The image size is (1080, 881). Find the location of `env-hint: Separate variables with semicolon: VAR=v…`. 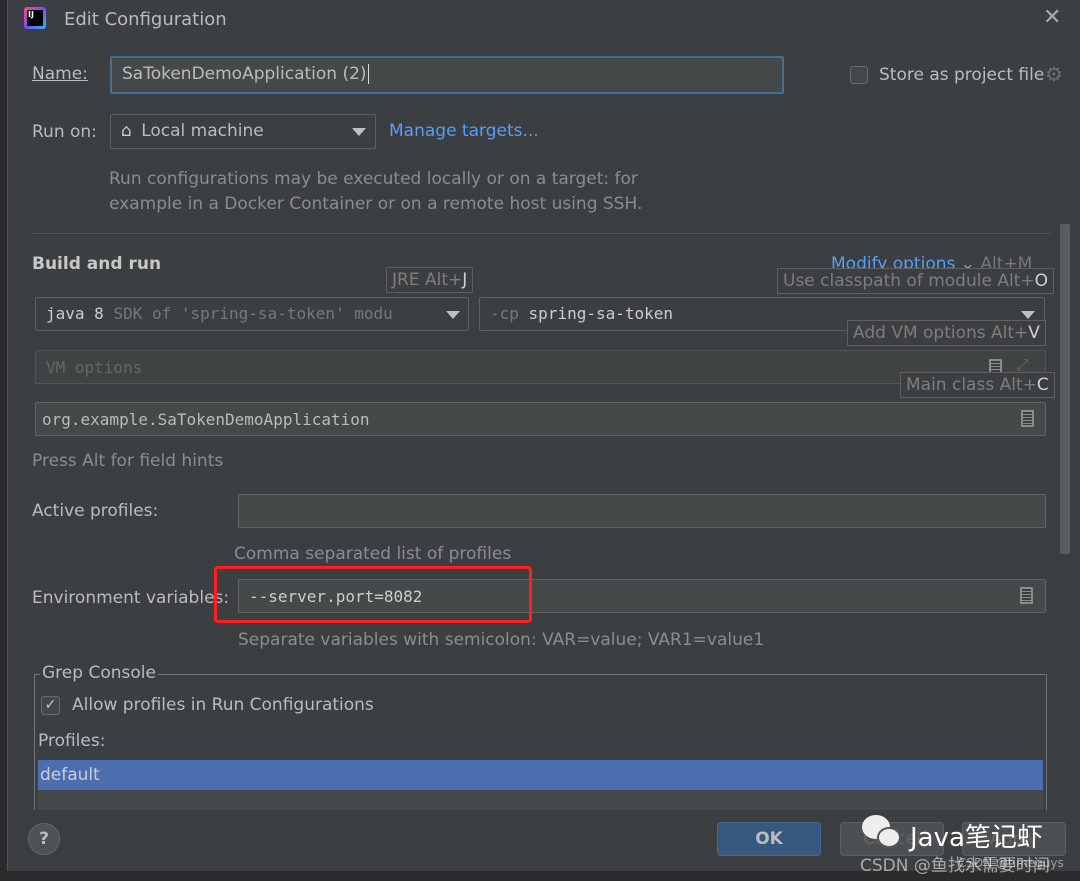

env-hint: Separate variables with semicolon: VAR=v… is located at coordinates (501, 640).